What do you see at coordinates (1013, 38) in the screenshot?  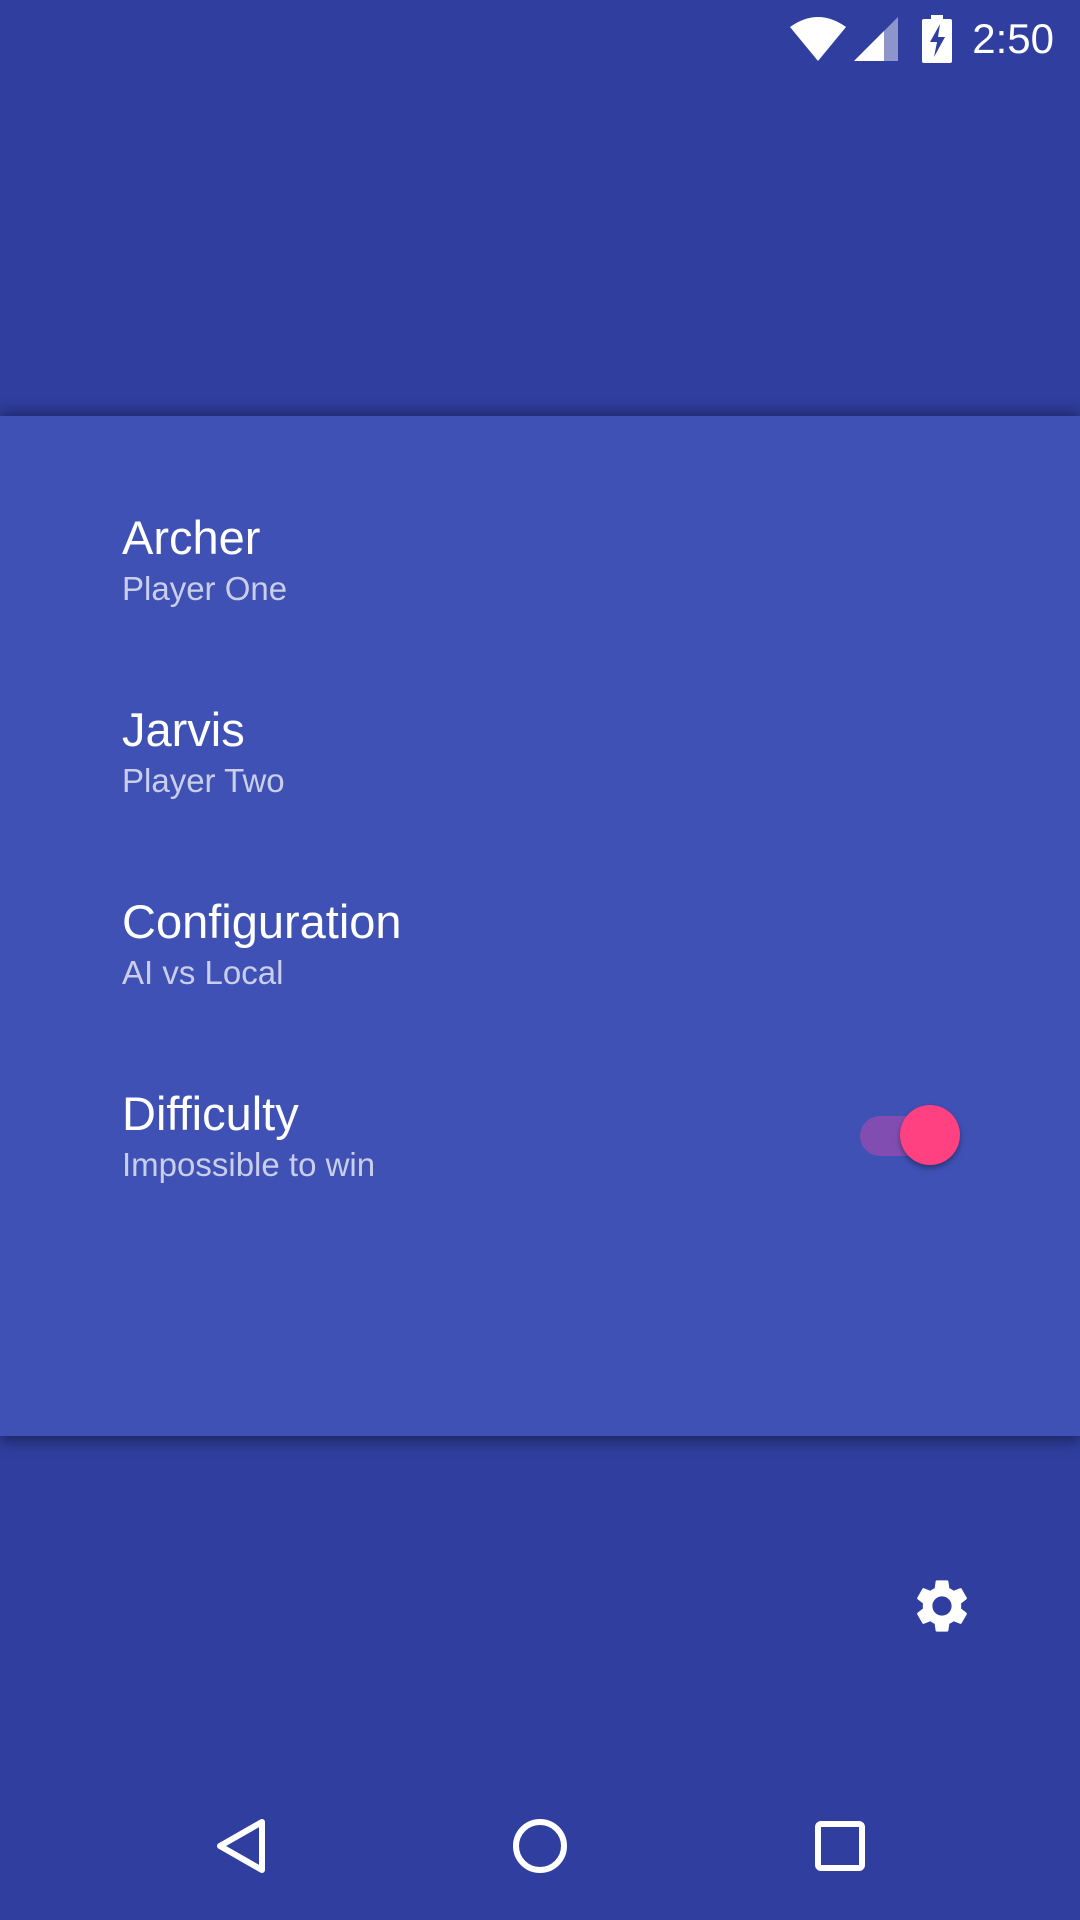 I see `status-time: 2:50` at bounding box center [1013, 38].